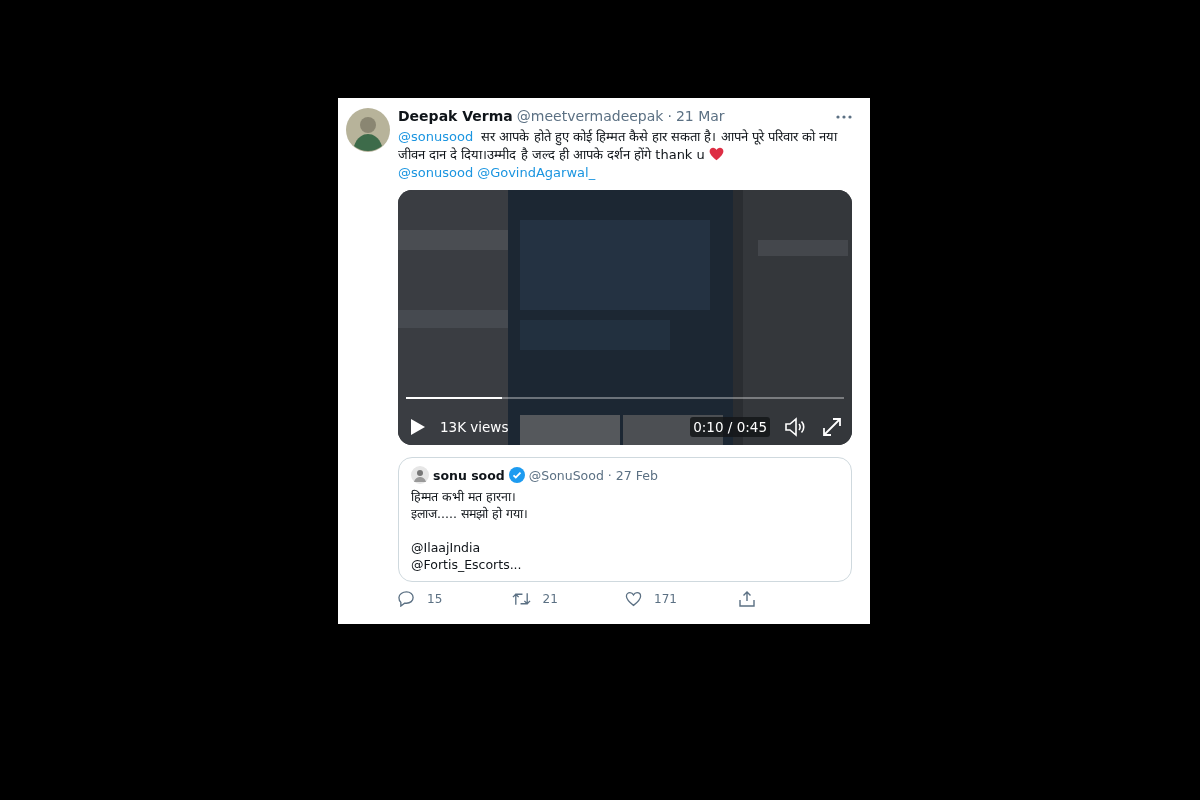 Image resolution: width=1200 pixels, height=800 pixels. What do you see at coordinates (470, 513) in the screenshot?
I see `quote-text: इलाज..... समझो हो गया।` at bounding box center [470, 513].